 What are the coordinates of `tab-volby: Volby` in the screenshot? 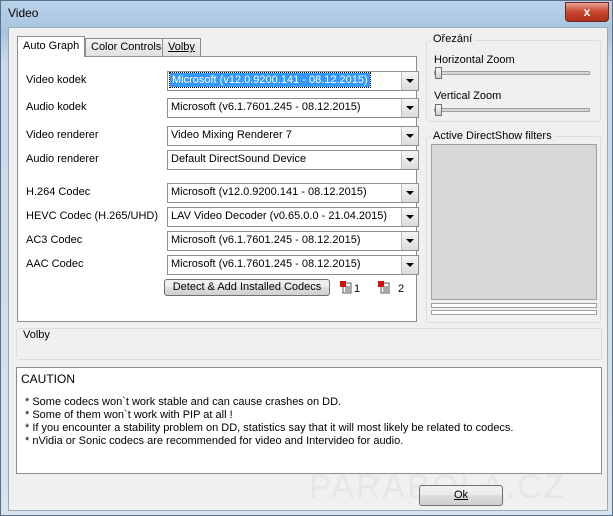 It's located at (181, 47).